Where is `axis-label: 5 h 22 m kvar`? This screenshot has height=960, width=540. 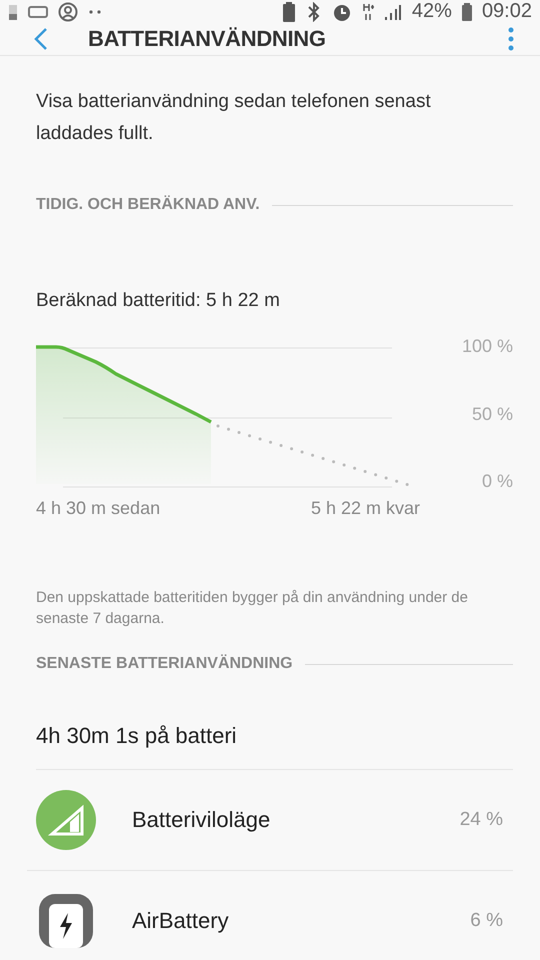
axis-label: 5 h 22 m kvar is located at coordinates (365, 508).